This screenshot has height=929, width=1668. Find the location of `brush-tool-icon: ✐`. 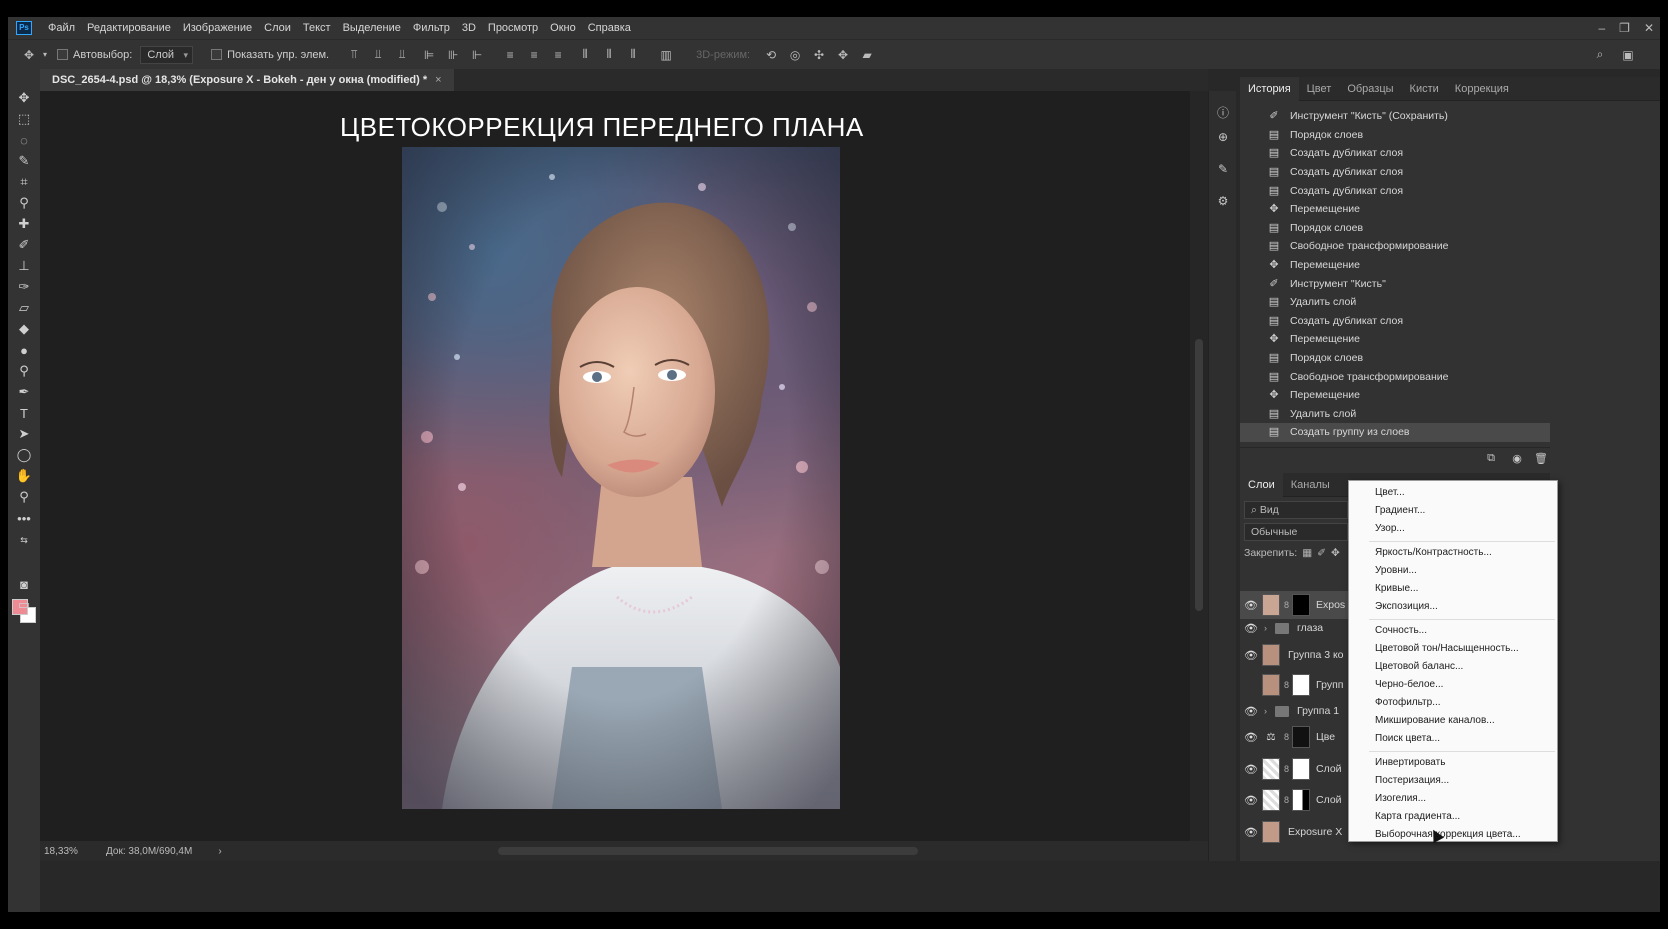

brush-tool-icon: ✐ is located at coordinates (24, 245).